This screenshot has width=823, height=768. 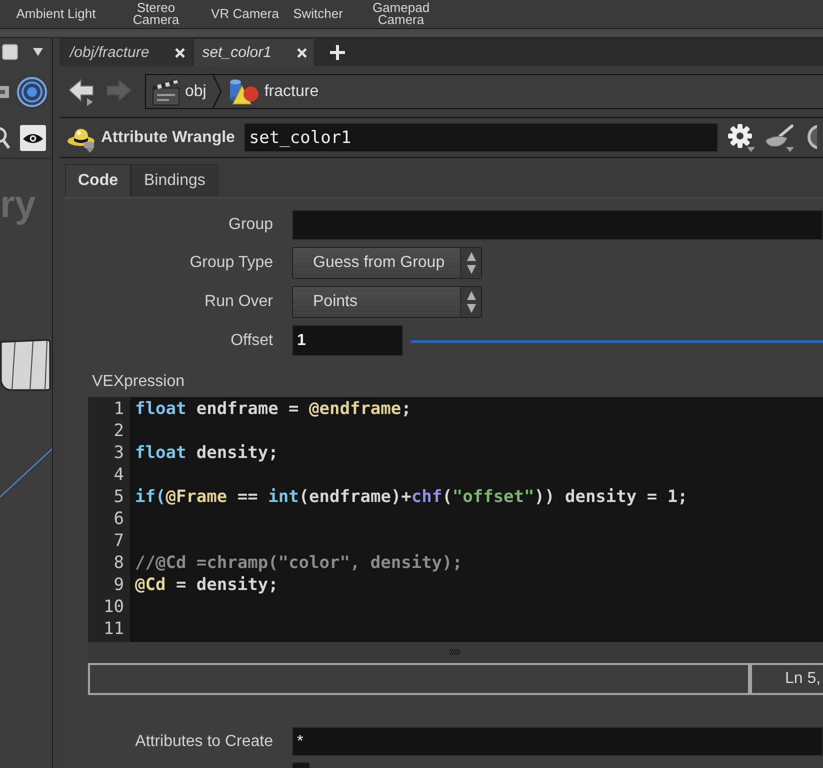 I want to click on tab: Bindings, so click(x=174, y=180).